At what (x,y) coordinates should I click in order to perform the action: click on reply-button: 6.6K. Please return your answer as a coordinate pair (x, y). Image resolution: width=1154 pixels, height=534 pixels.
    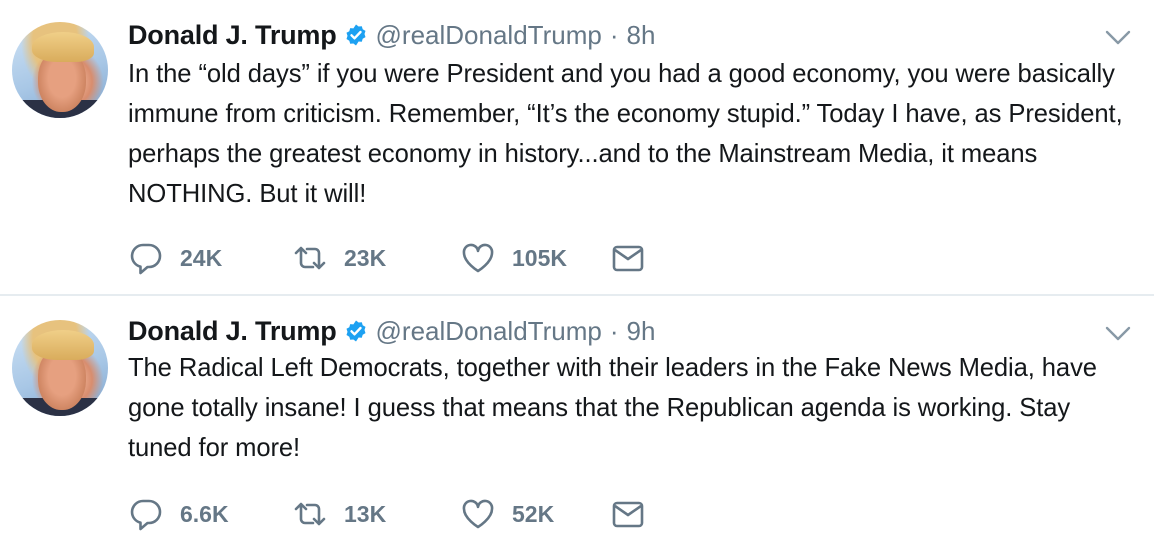
    Looking at the image, I should click on (210, 514).